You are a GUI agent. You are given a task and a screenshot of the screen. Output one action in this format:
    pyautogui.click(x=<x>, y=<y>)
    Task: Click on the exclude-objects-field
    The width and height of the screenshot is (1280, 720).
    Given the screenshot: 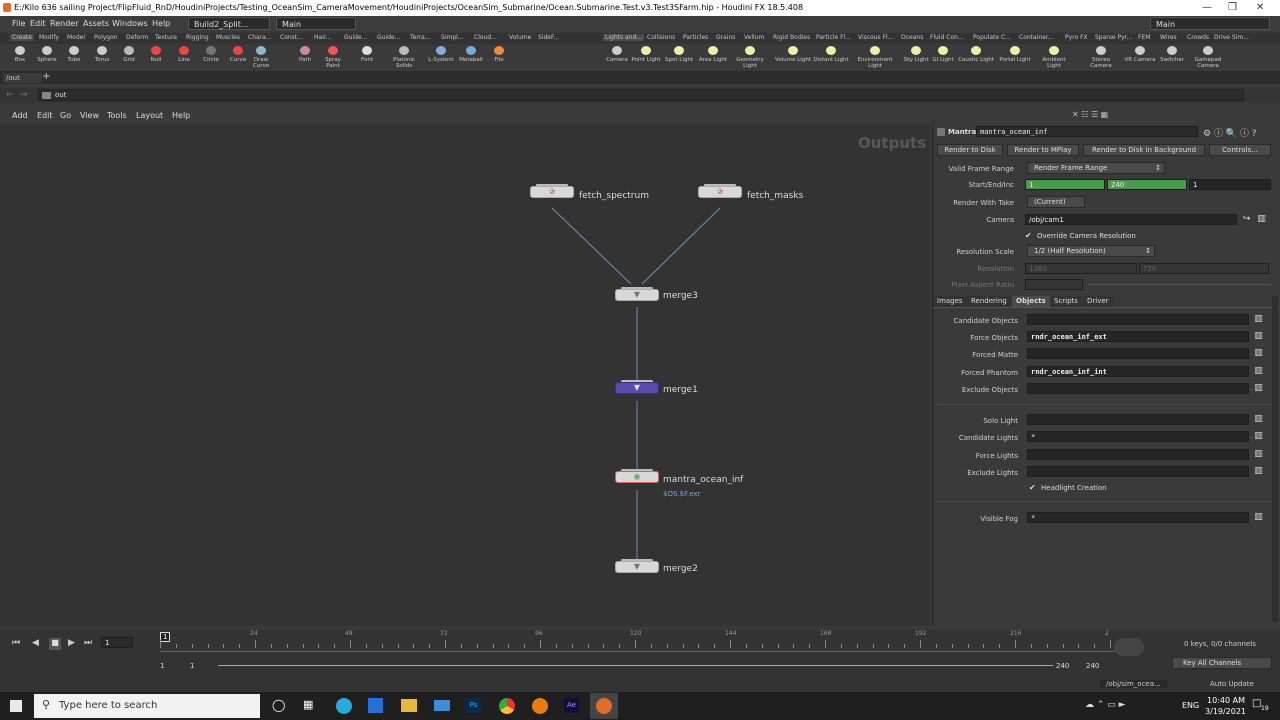 What is the action you would take?
    pyautogui.click(x=1138, y=388)
    